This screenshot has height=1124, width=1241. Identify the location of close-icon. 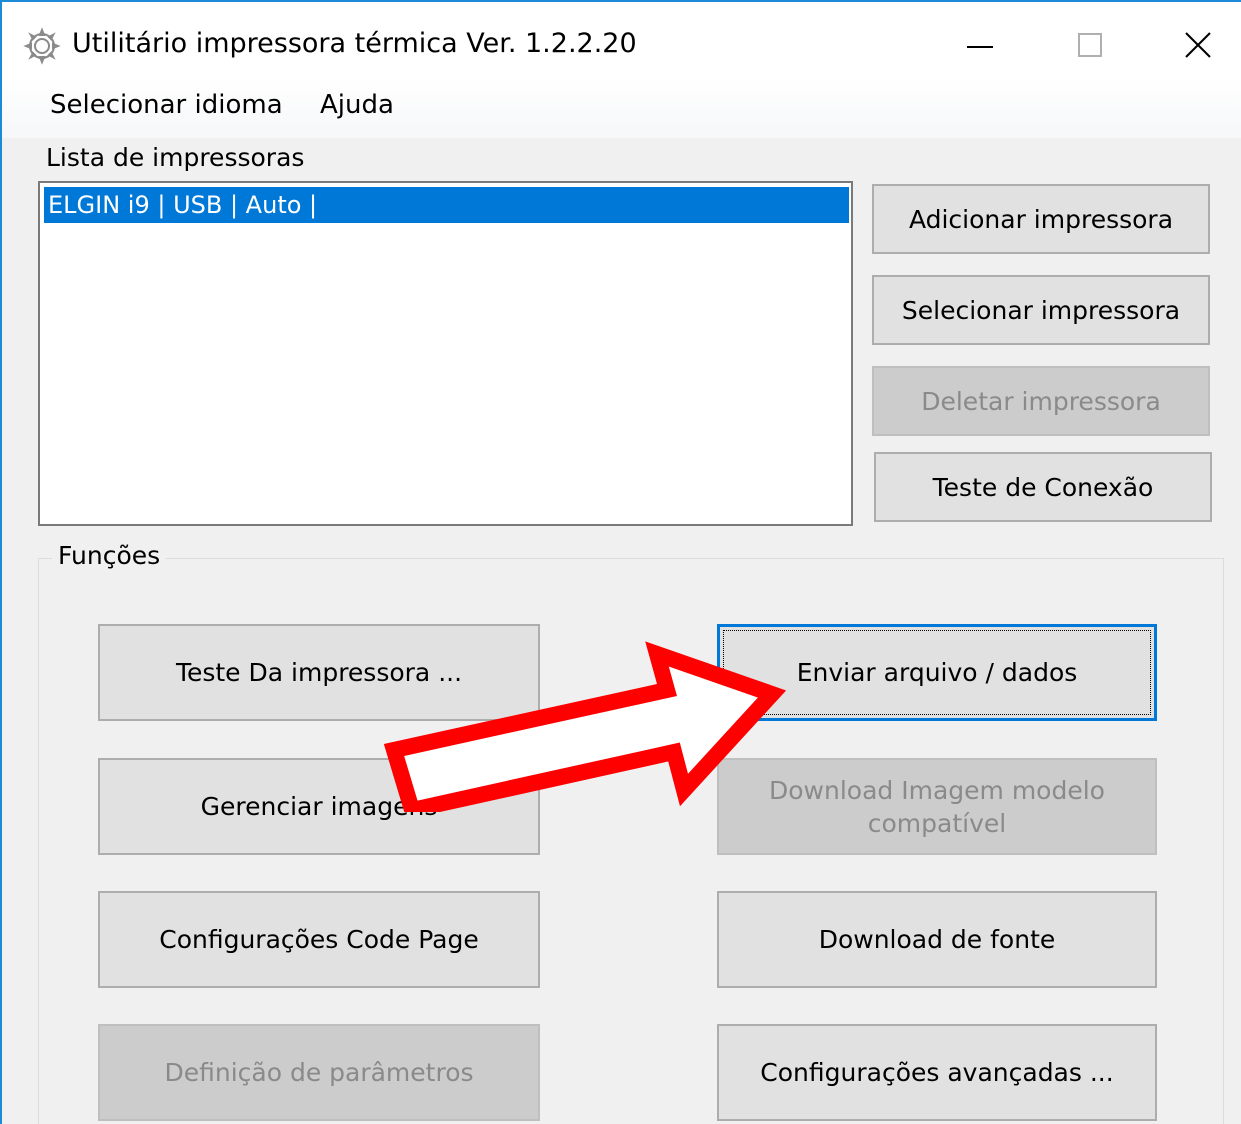
(1198, 45).